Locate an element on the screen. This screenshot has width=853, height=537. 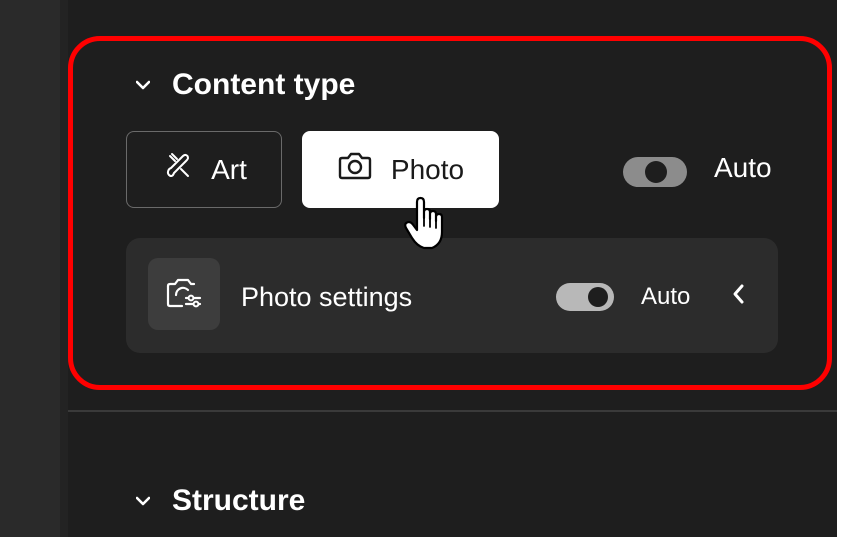
structure-title: Structure is located at coordinates (239, 500).